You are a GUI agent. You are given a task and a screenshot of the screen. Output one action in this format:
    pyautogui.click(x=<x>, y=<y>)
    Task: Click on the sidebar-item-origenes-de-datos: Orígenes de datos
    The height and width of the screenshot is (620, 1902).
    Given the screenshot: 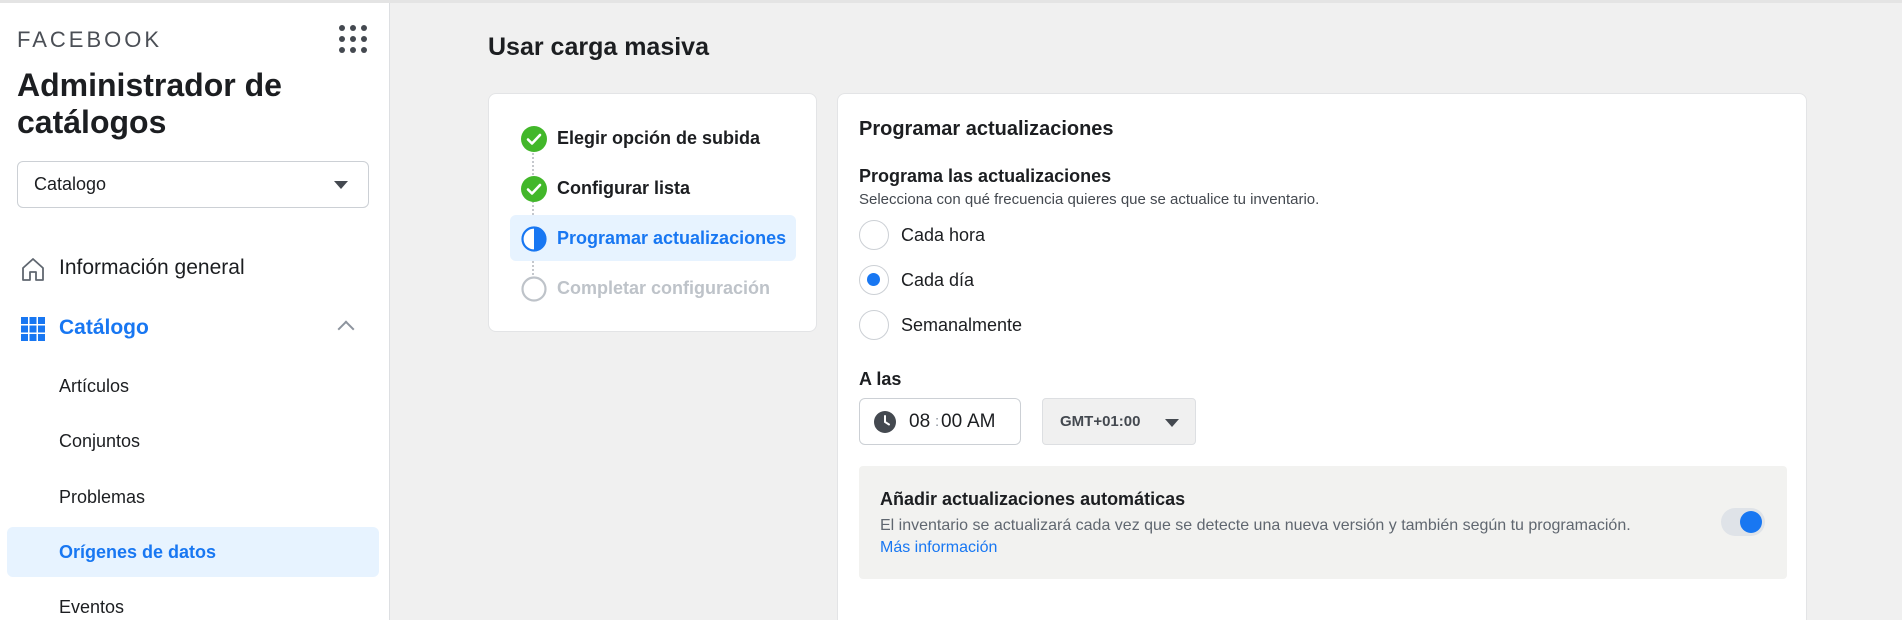 What is the action you would take?
    pyautogui.click(x=193, y=552)
    